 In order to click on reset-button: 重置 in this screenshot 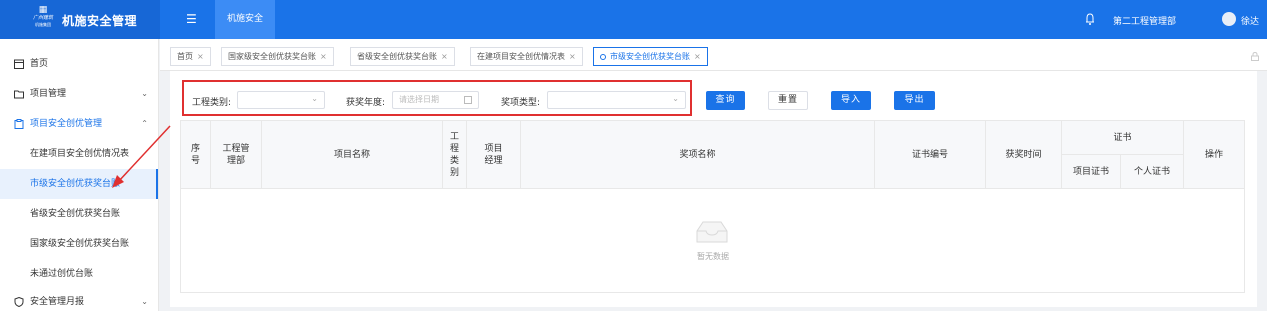, I will do `click(788, 100)`.